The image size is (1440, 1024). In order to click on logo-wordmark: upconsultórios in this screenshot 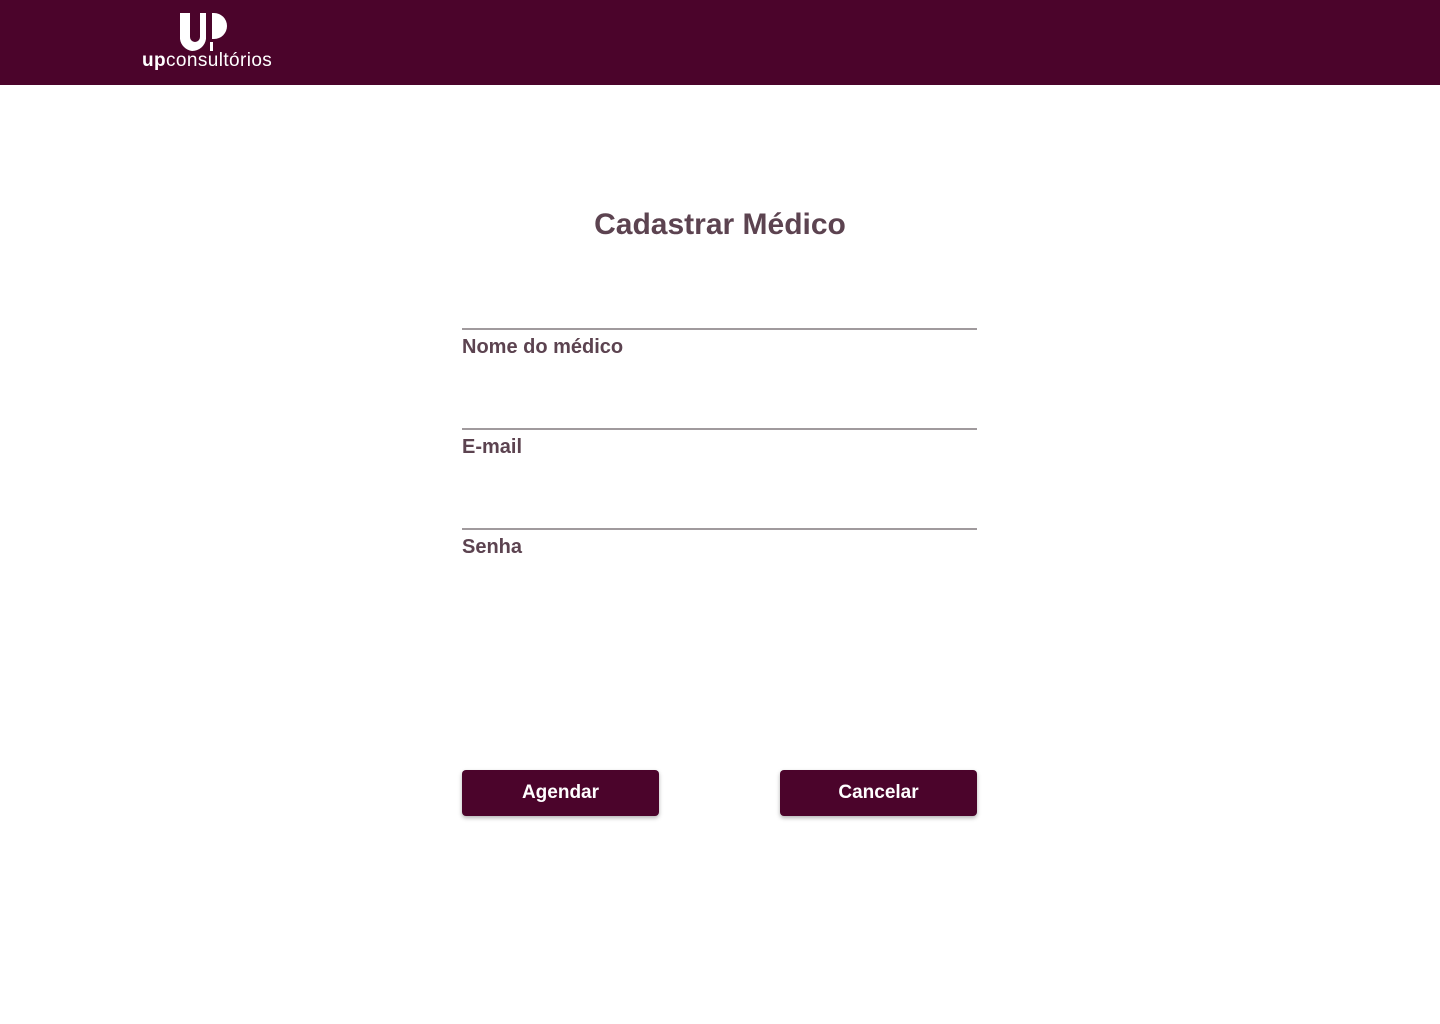, I will do `click(207, 61)`.